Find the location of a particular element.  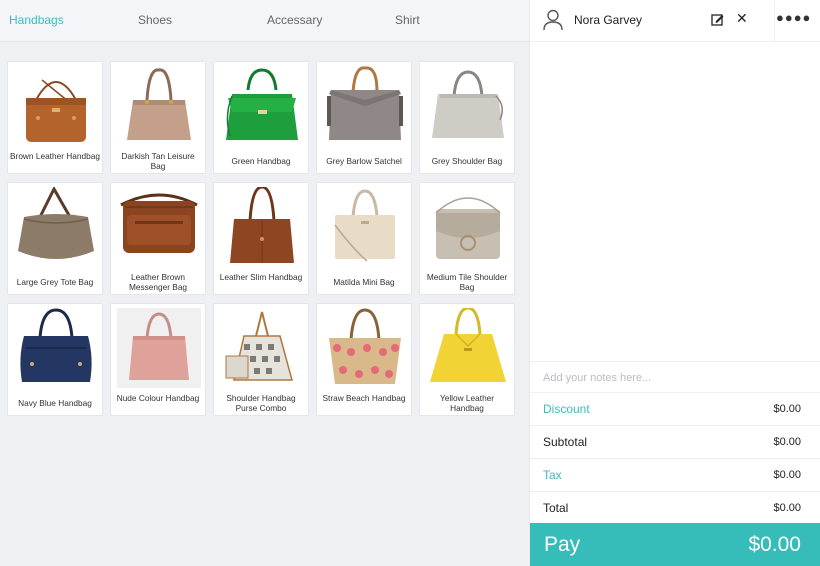

product-card-grey-shoulder-bag: Grey Shoulder Bag is located at coordinates (467, 117).